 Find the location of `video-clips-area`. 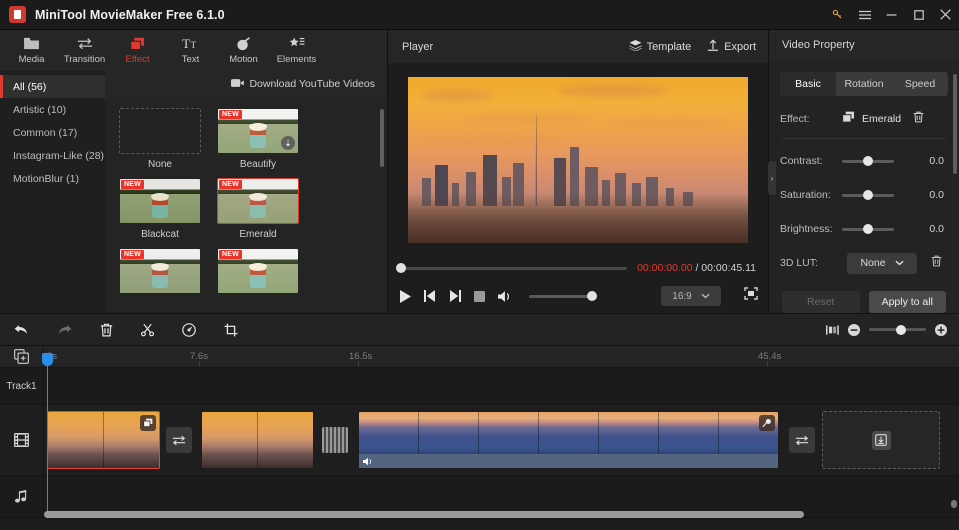

video-clips-area is located at coordinates (501, 440).